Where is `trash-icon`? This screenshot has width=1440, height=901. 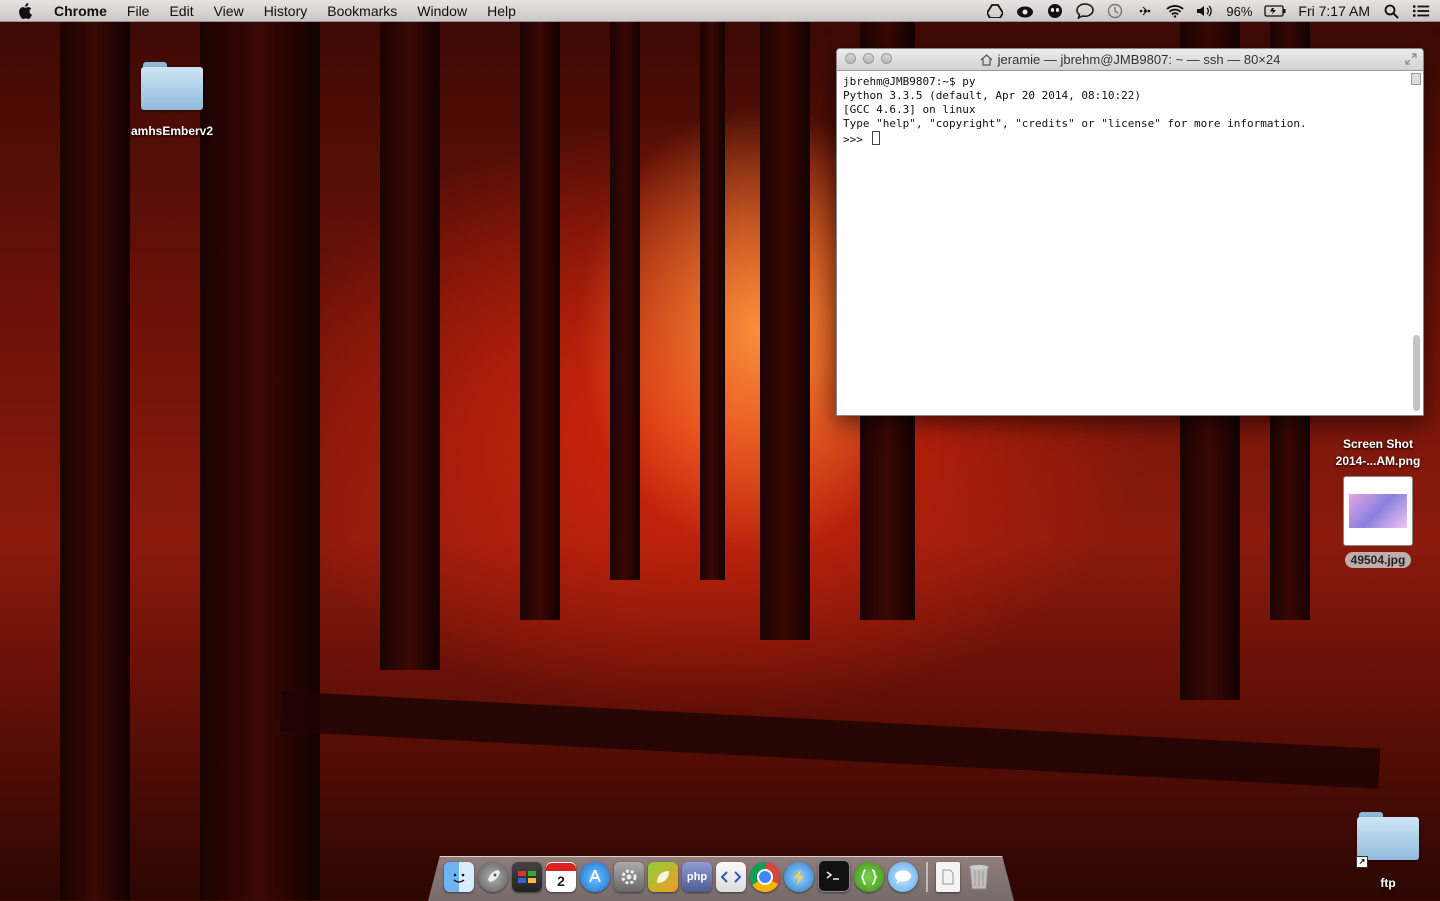 trash-icon is located at coordinates (979, 877).